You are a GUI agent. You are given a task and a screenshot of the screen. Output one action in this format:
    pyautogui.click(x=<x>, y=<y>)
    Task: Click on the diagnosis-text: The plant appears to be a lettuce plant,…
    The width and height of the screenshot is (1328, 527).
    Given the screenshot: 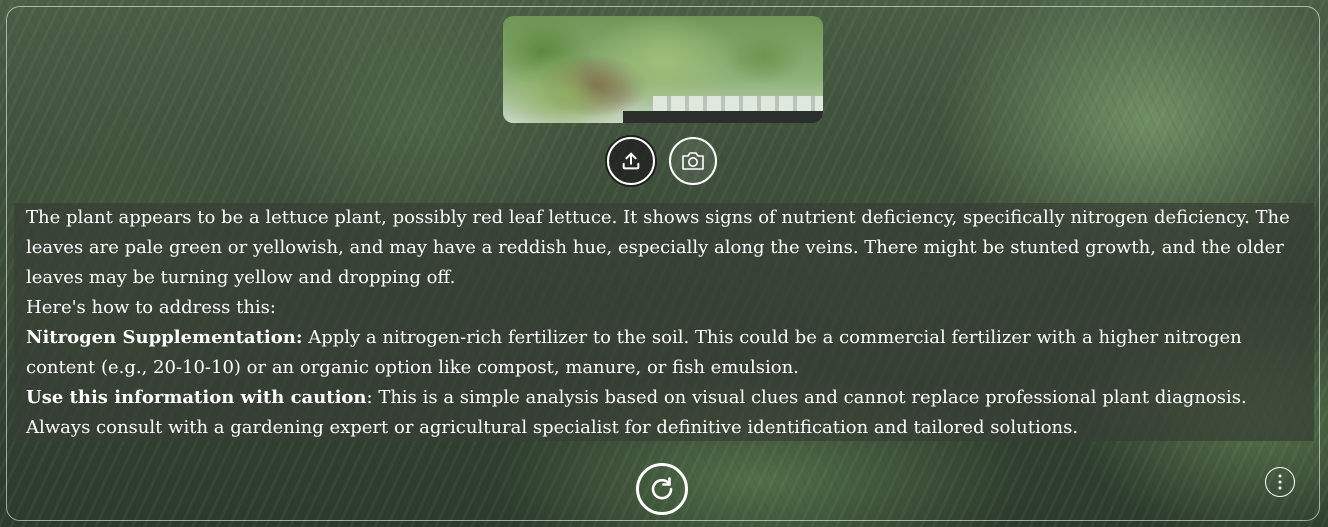 What is the action you would take?
    pyautogui.click(x=658, y=247)
    